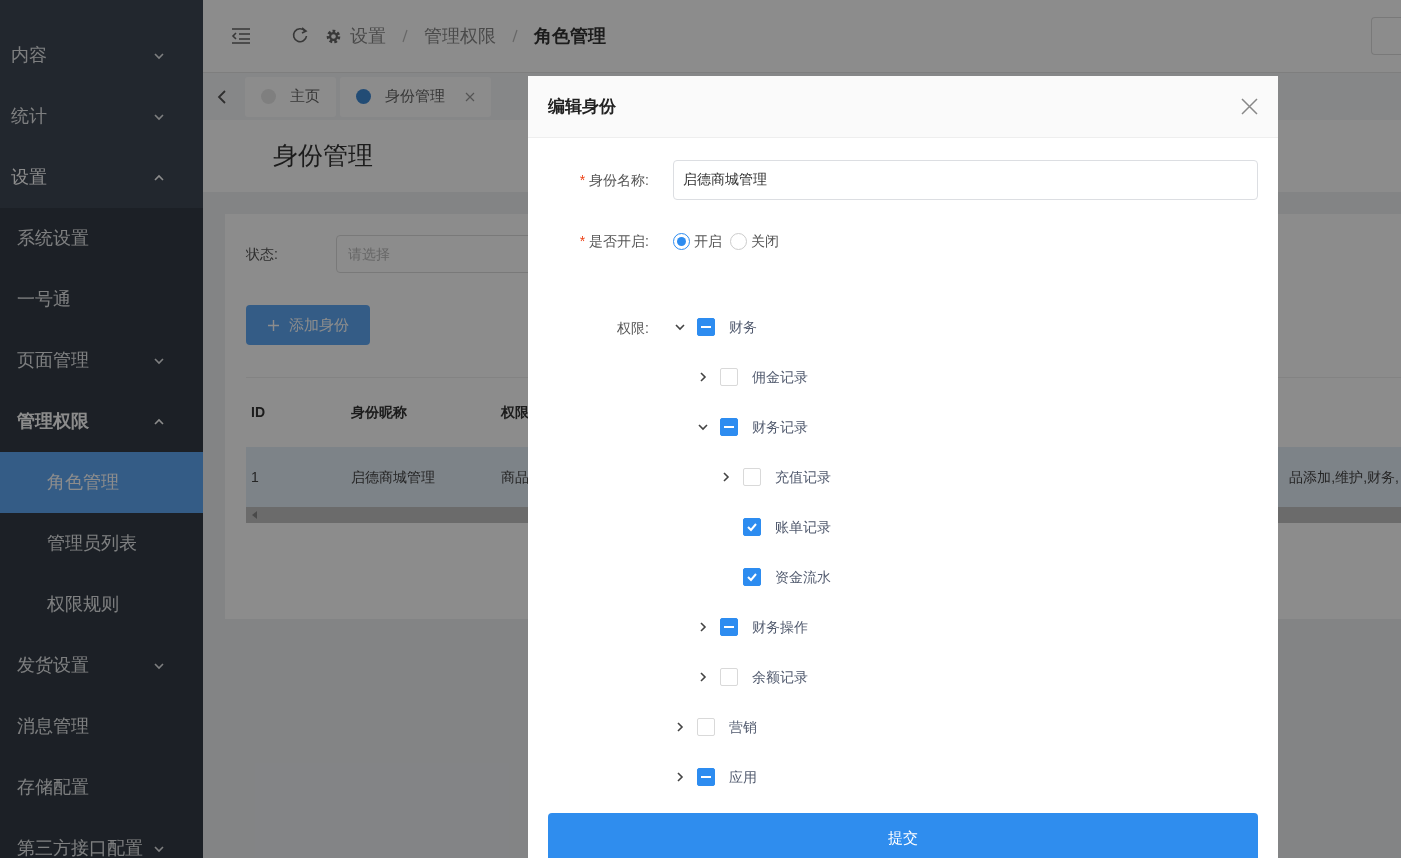 The width and height of the screenshot is (1401, 858). What do you see at coordinates (780, 377) in the screenshot?
I see `tree-node-label: 佣金记录` at bounding box center [780, 377].